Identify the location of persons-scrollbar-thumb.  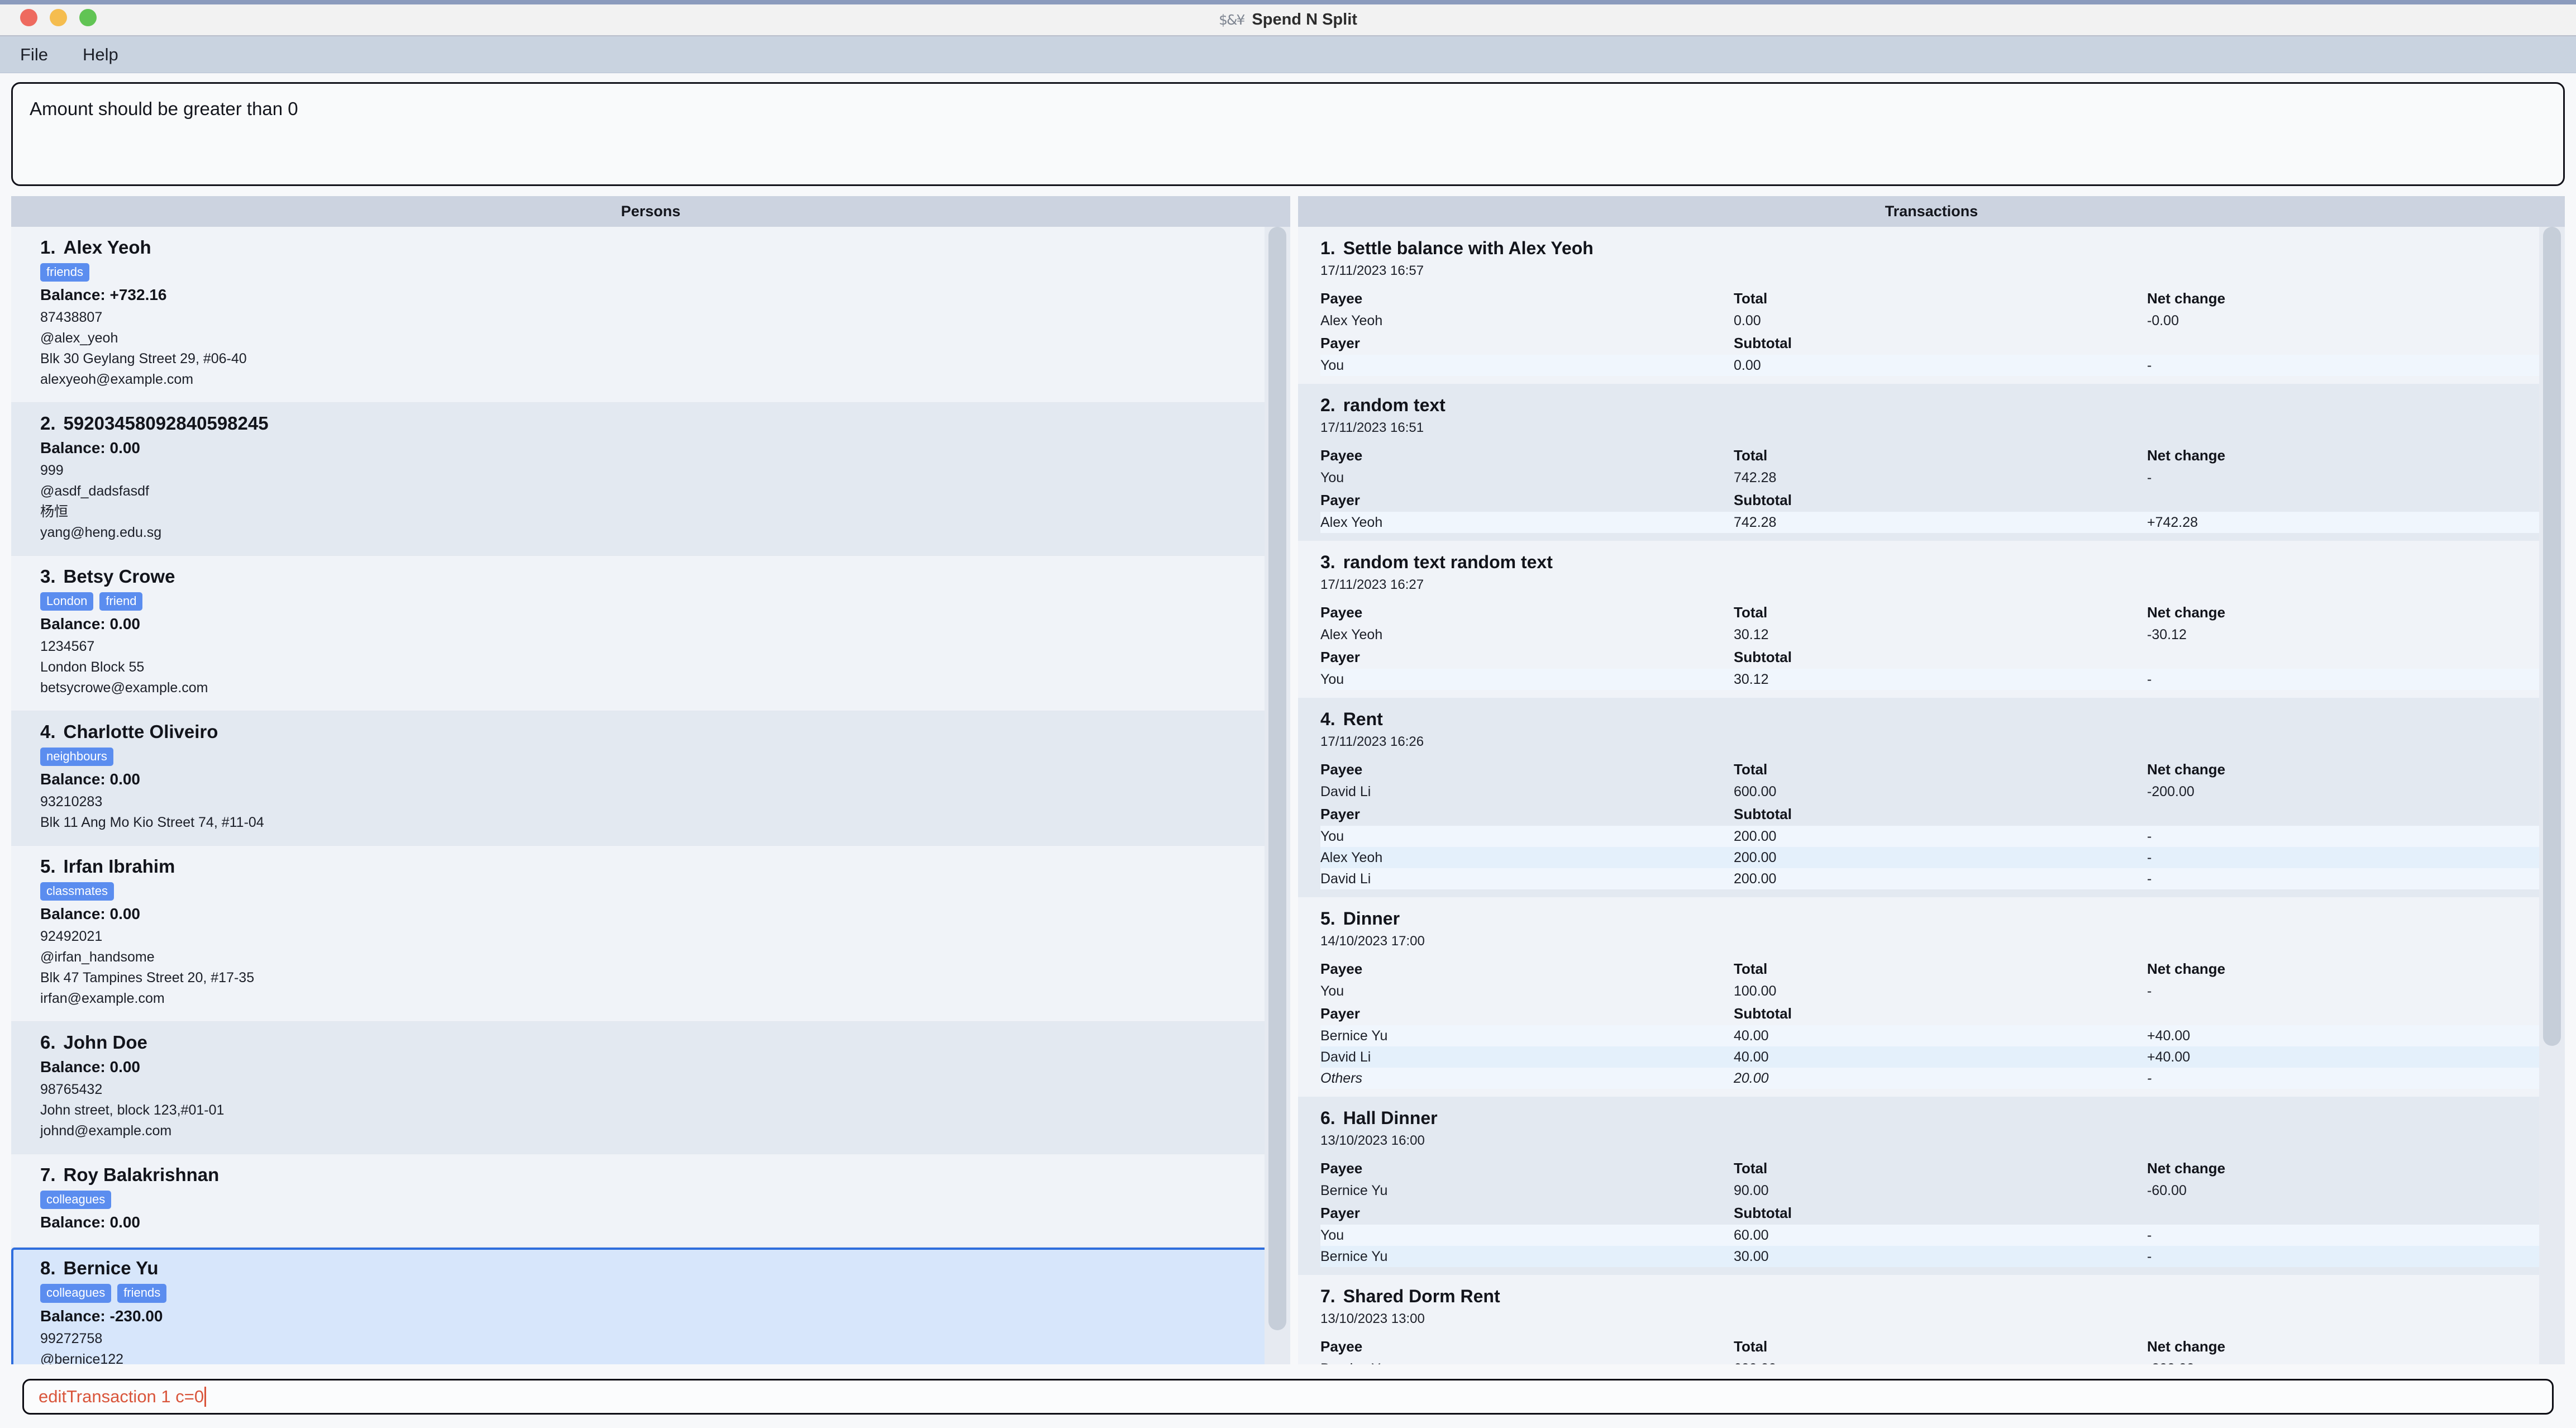
(1277, 778).